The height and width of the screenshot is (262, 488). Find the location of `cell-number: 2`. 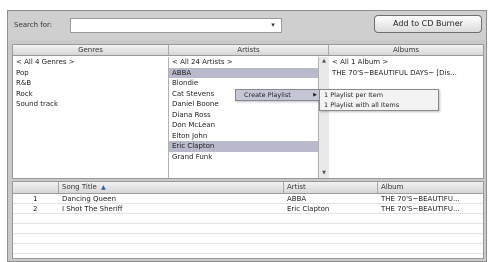

cell-number: 2 is located at coordinates (35, 209).